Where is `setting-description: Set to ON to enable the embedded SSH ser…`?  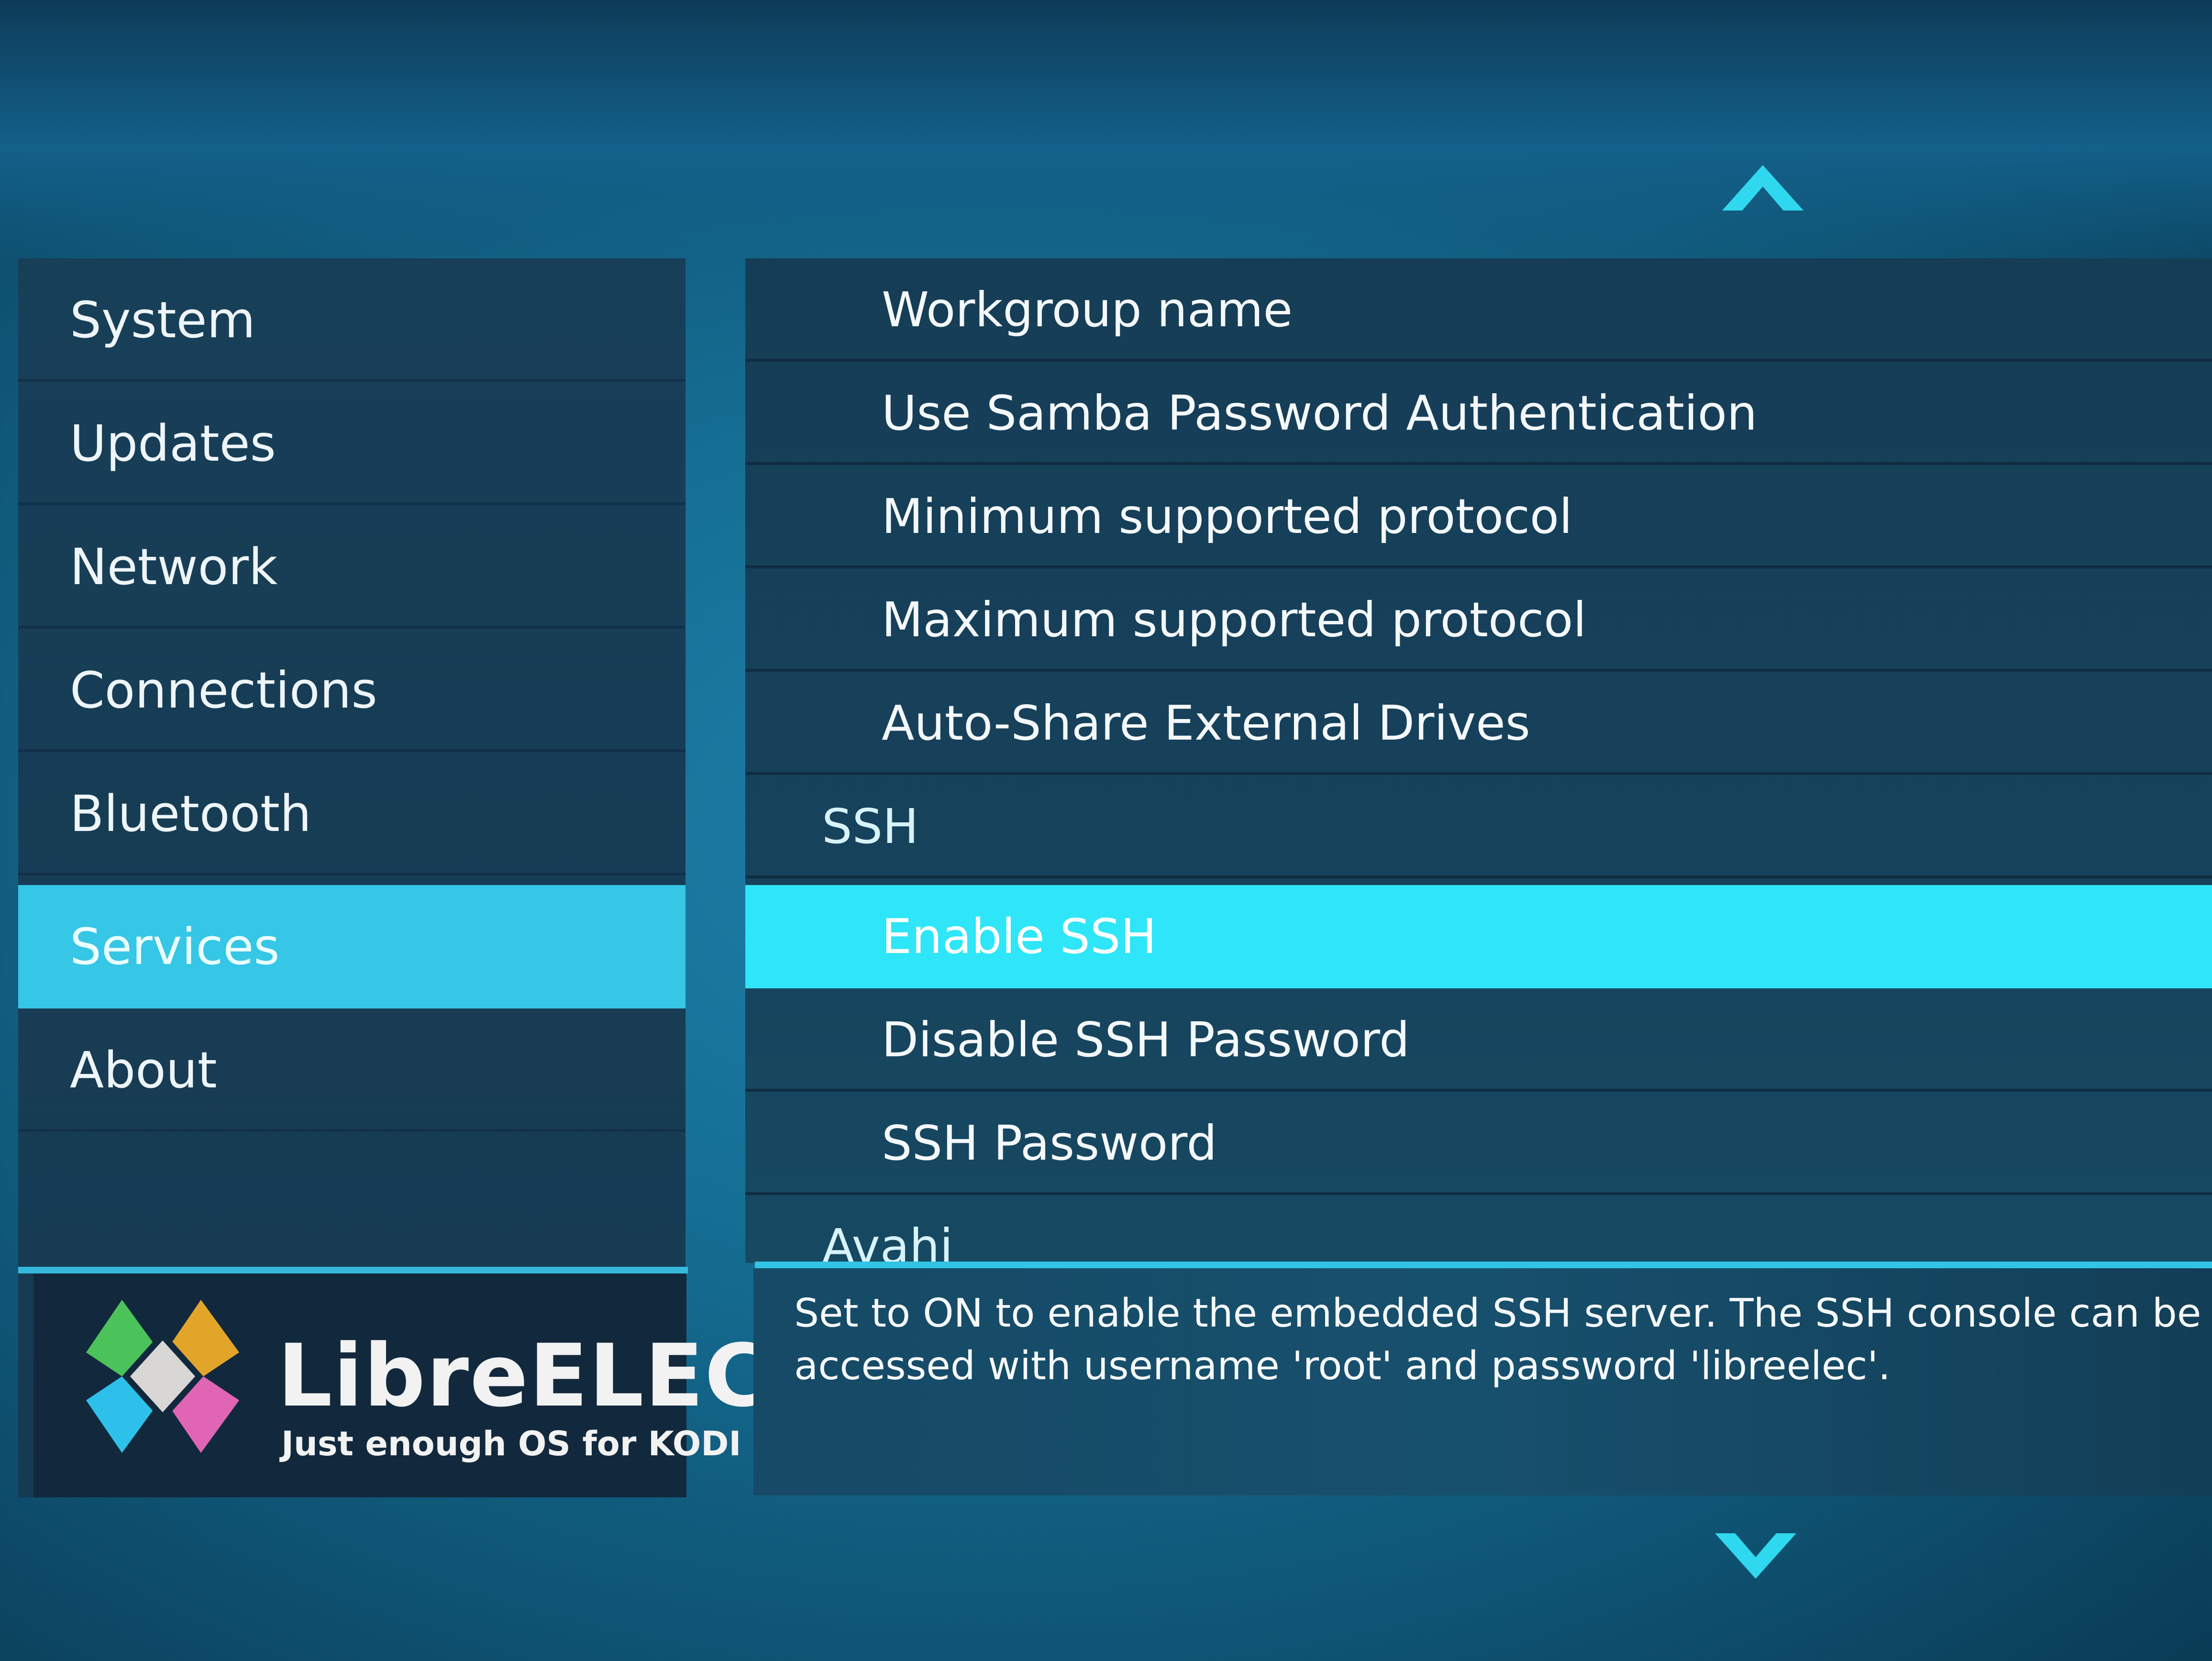
setting-description: Set to ON to enable the embedded SSH ser… is located at coordinates (1497, 1340).